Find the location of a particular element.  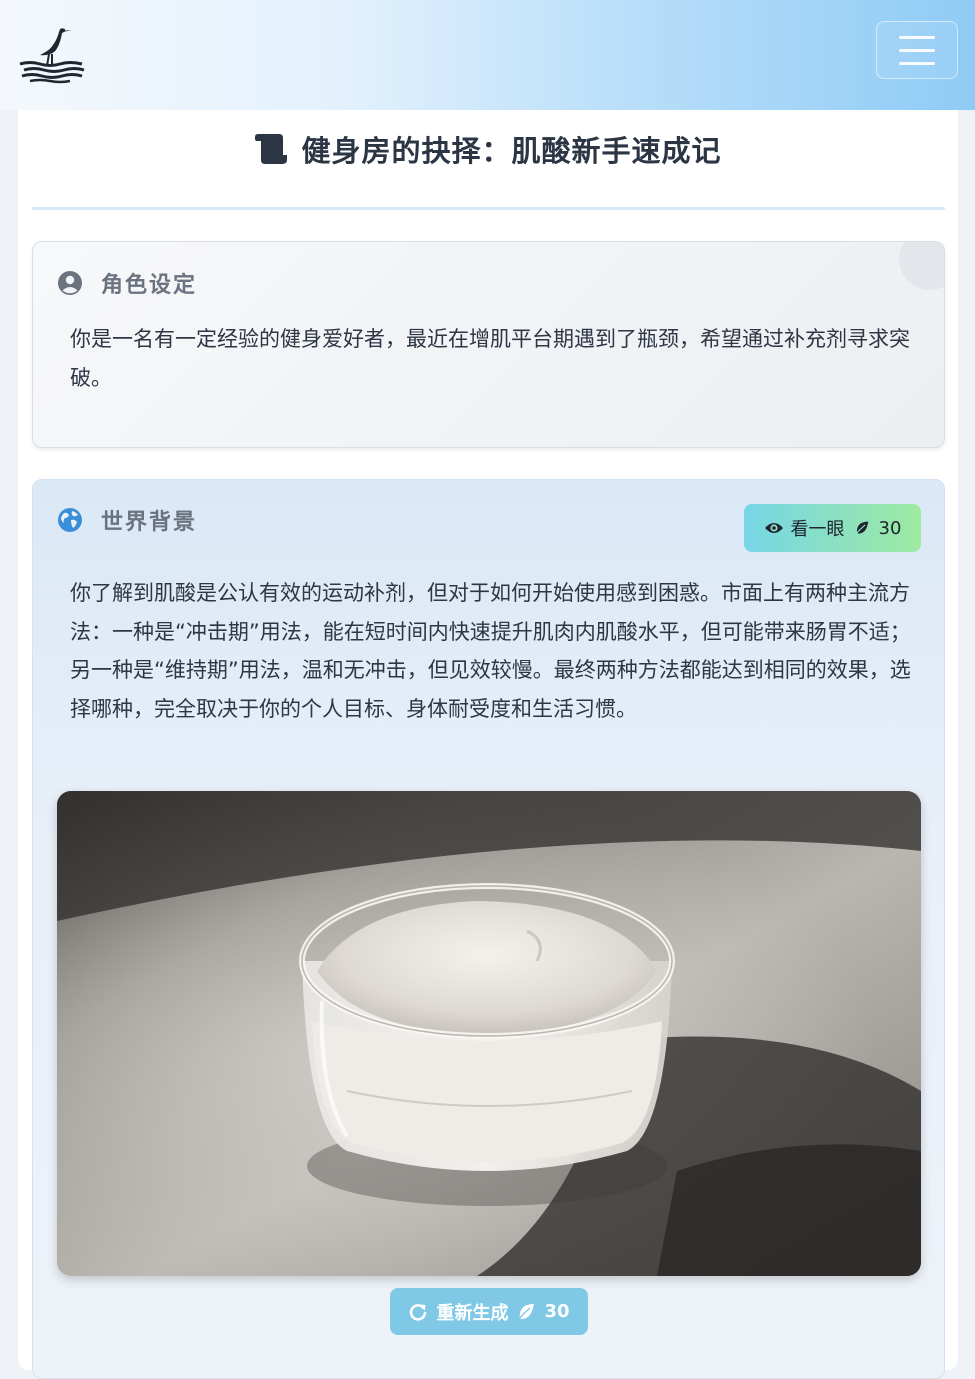

eye-icon is located at coordinates (773, 528).